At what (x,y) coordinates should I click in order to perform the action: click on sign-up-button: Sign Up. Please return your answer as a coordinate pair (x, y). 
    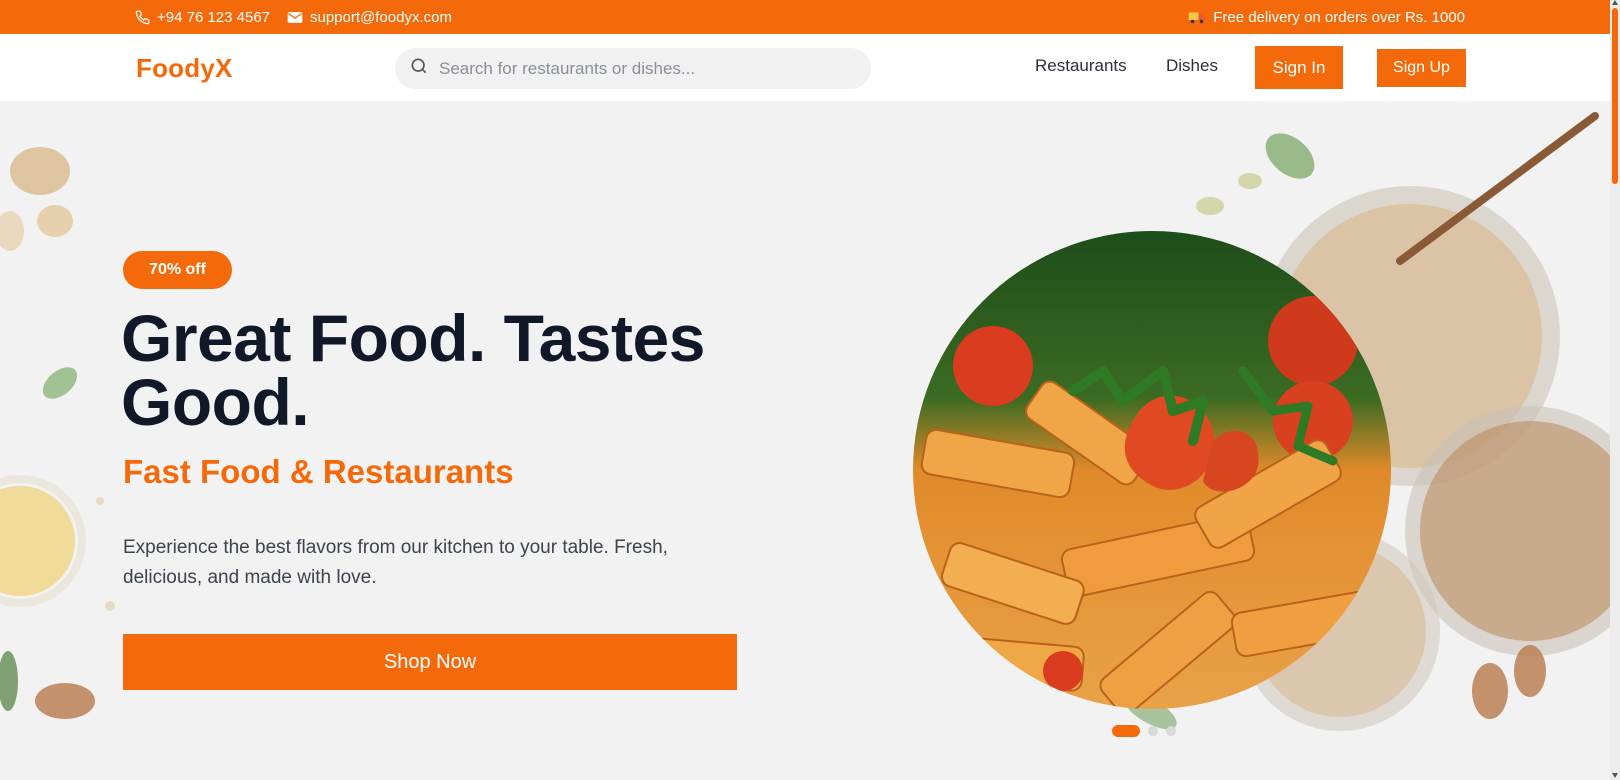
    Looking at the image, I should click on (1421, 68).